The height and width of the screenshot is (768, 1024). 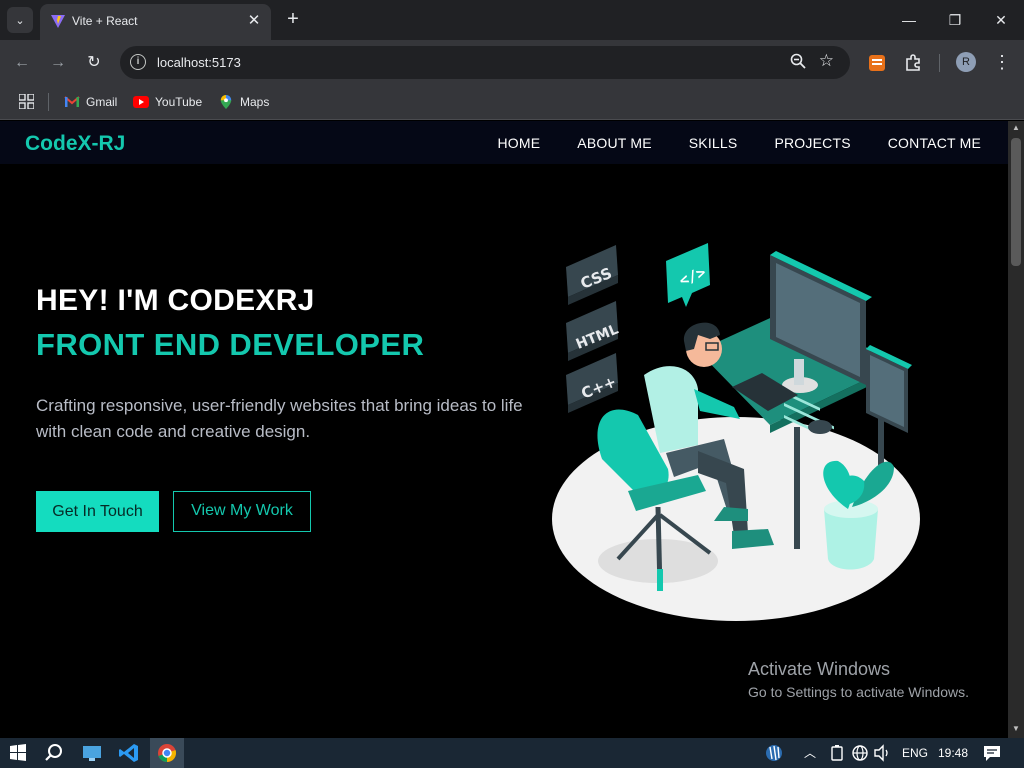 What do you see at coordinates (966, 62) in the screenshot?
I see `profile-avatar: R` at bounding box center [966, 62].